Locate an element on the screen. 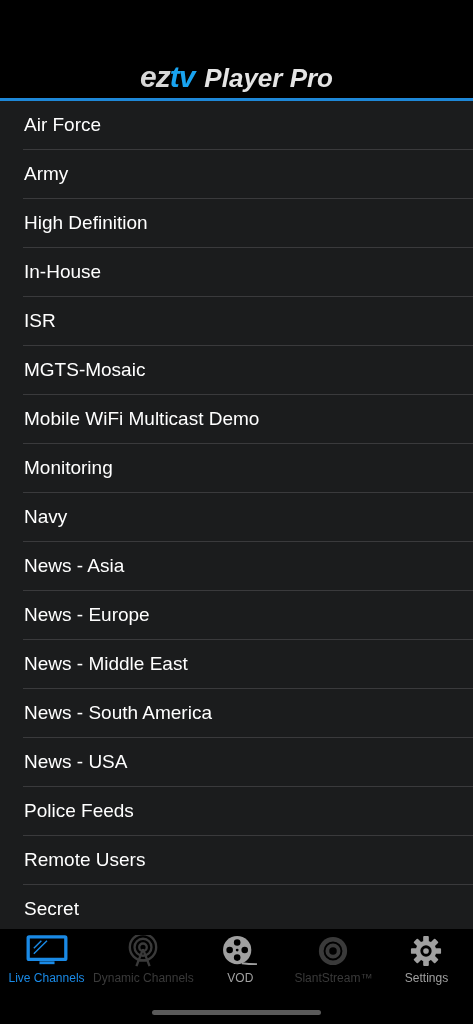  channel-group-item: Police Feeds is located at coordinates (79, 811).